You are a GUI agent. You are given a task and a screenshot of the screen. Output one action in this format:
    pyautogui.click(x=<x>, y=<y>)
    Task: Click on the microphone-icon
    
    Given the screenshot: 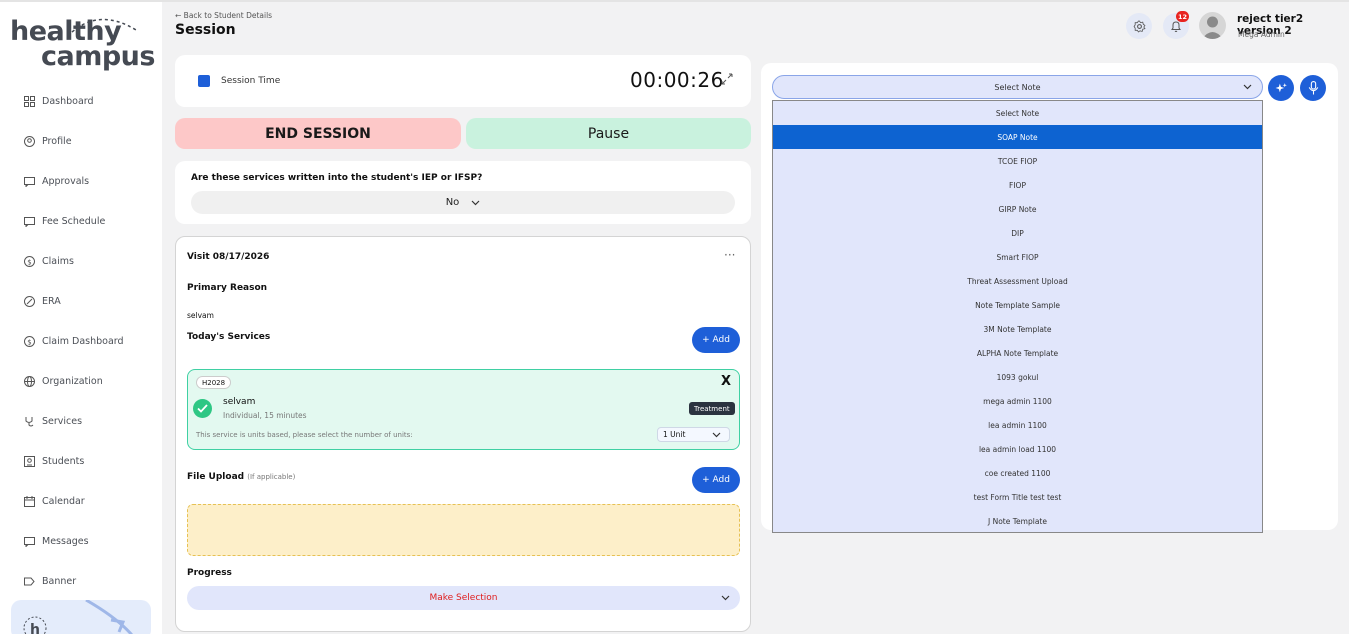 What is the action you would take?
    pyautogui.click(x=1313, y=88)
    